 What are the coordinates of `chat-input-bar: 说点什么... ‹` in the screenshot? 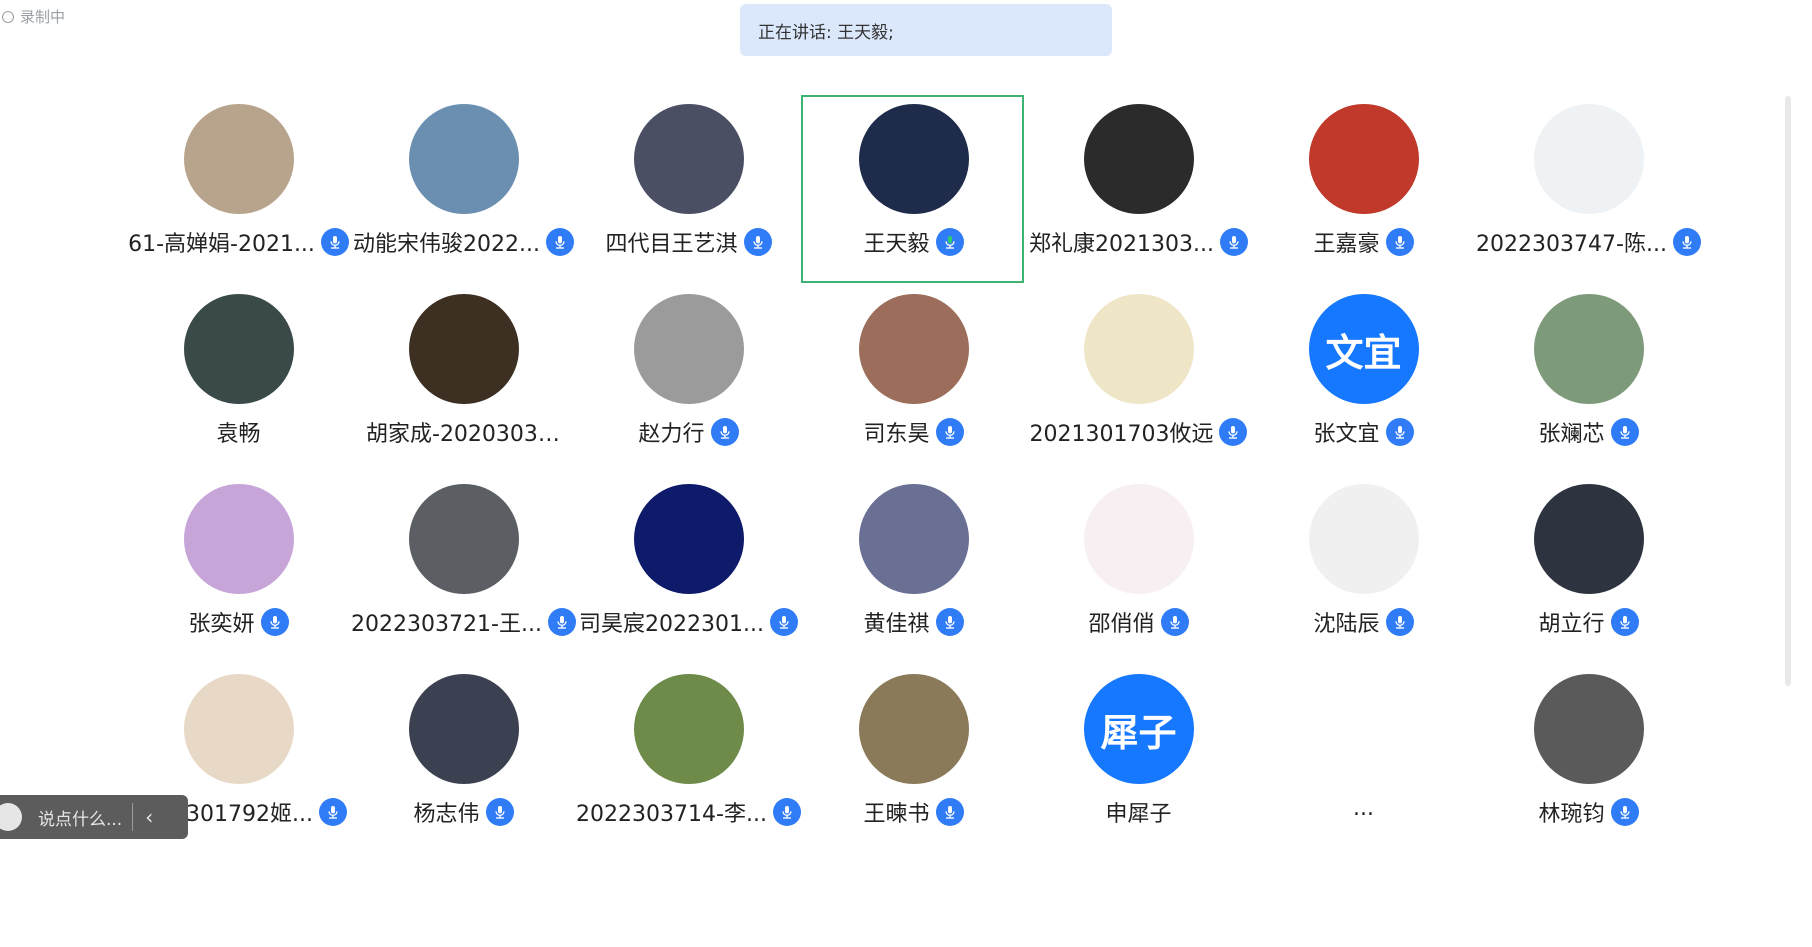 It's located at (94, 817).